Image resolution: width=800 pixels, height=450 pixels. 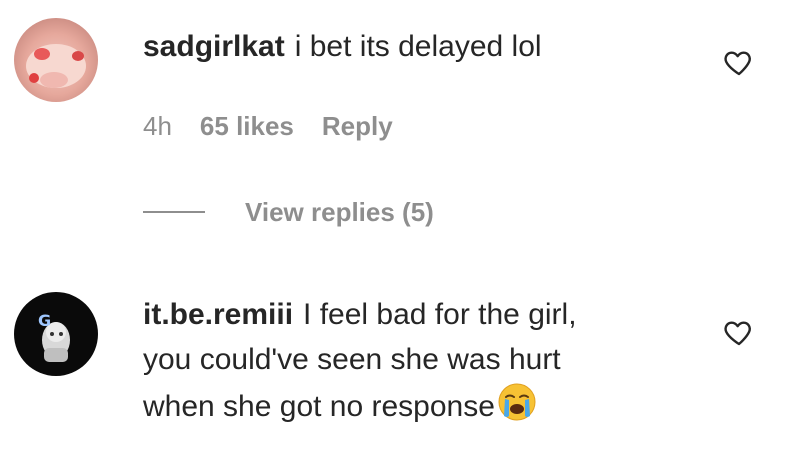 I want to click on comment-username: it.be.remiii, so click(x=218, y=314).